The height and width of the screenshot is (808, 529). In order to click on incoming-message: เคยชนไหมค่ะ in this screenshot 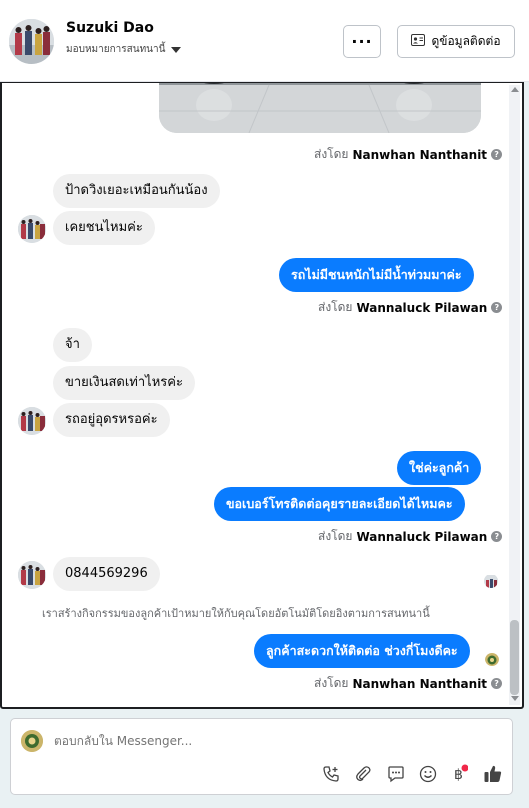, I will do `click(104, 228)`.